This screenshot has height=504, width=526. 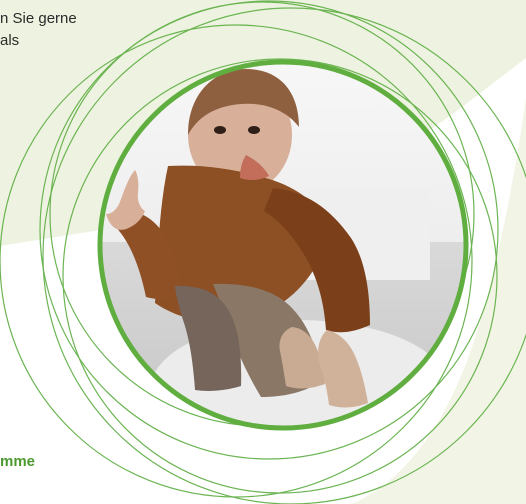 I want to click on intro-text: n Sie gerne als, so click(x=80, y=30).